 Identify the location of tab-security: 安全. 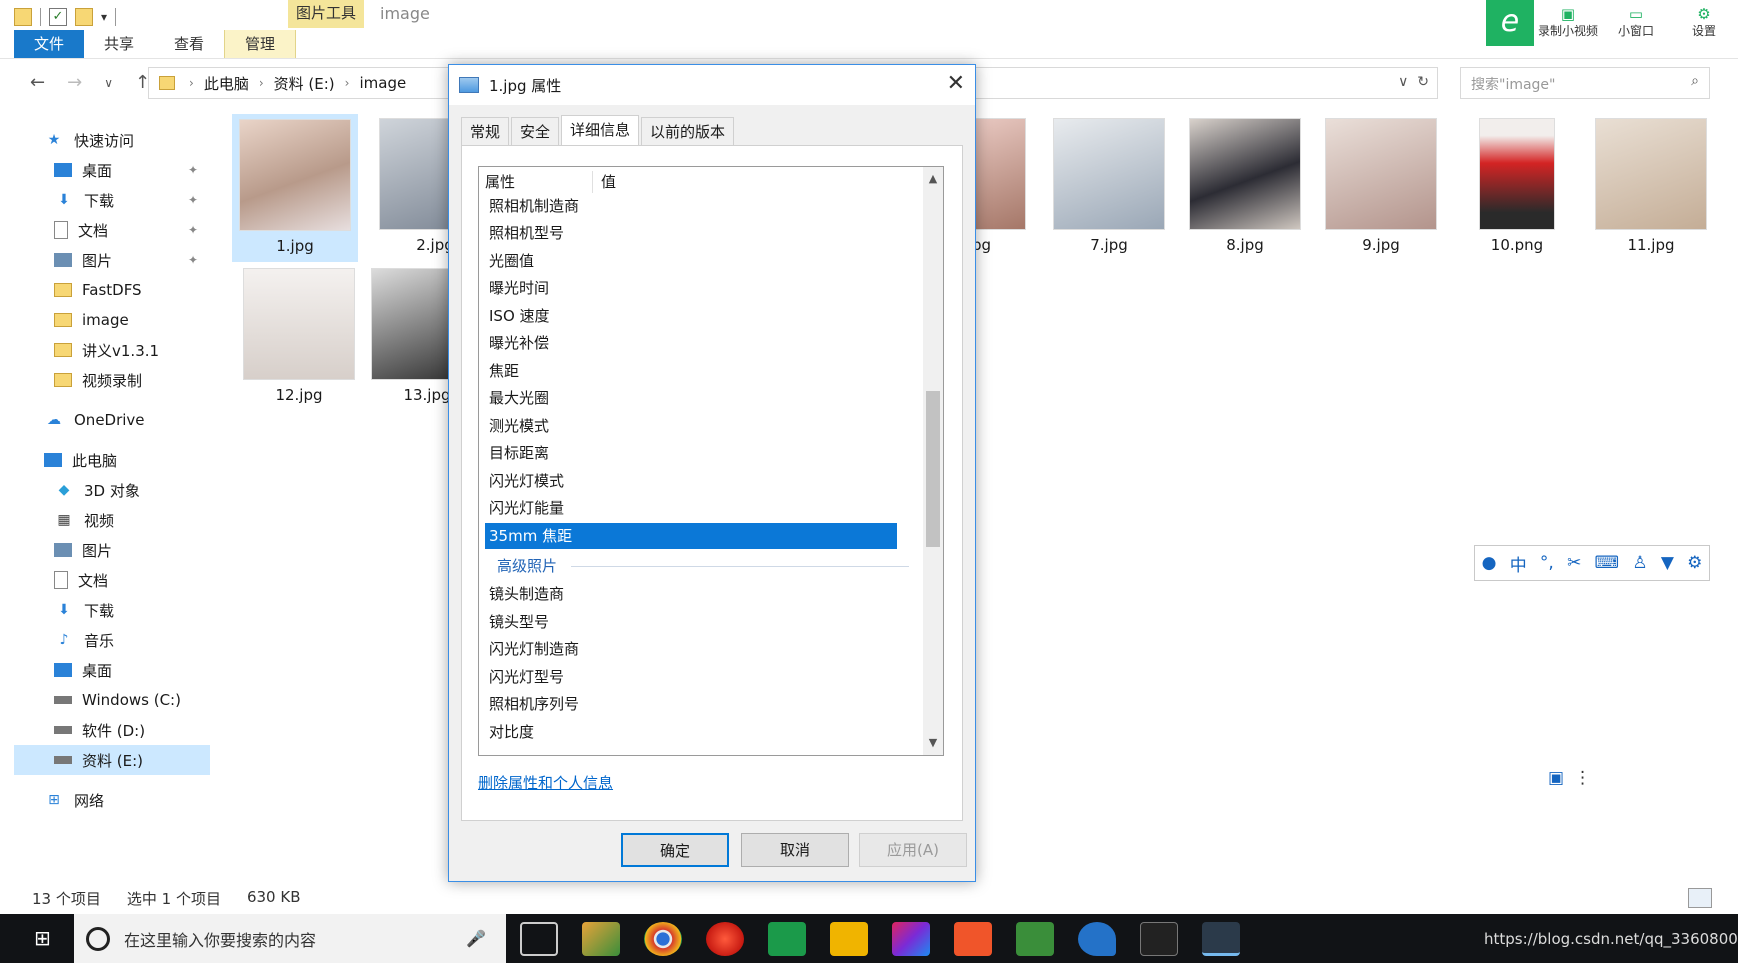
(535, 131).